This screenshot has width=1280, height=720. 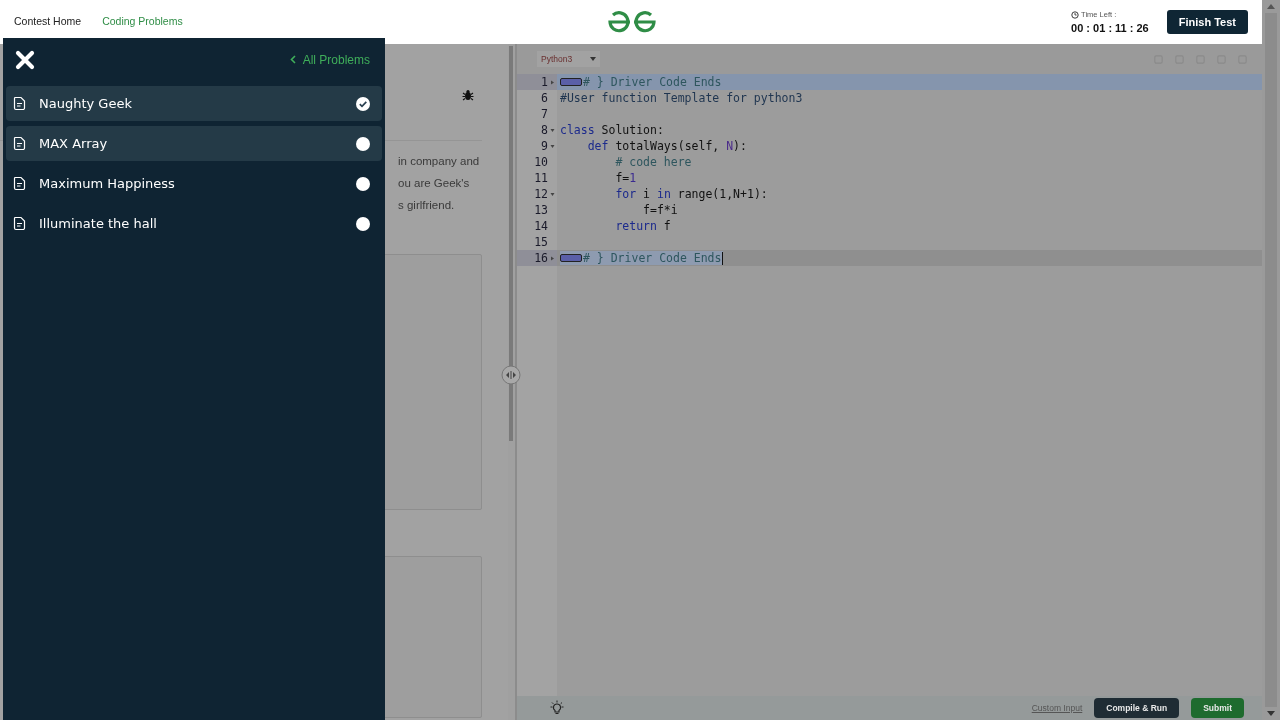 I want to click on nav-link: Contest Home, so click(x=48, y=21).